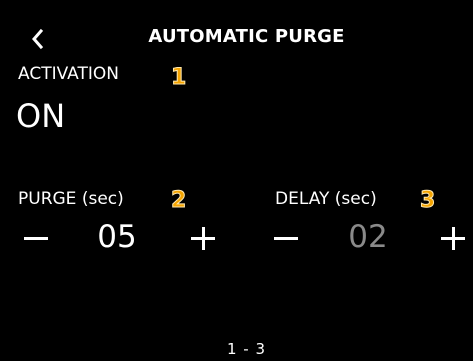 Image resolution: width=473 pixels, height=361 pixels. I want to click on callout-badge-2: 2, so click(178, 200).